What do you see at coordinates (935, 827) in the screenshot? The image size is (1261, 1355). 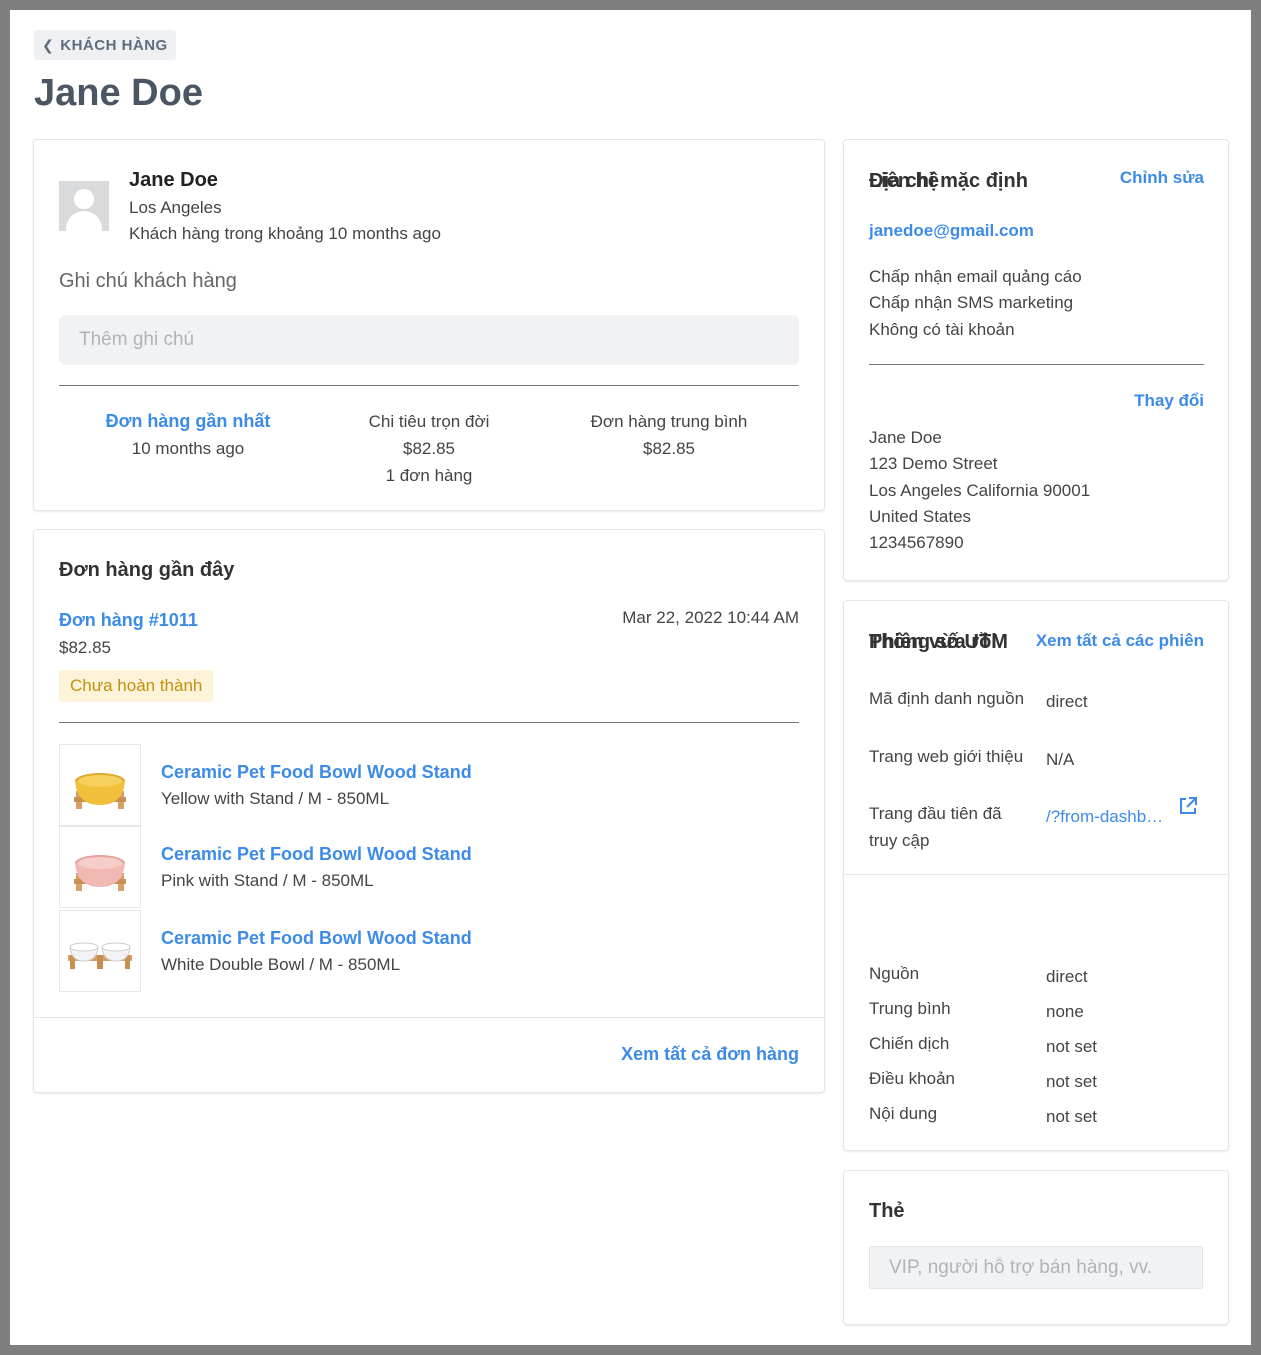 I see `landing-page-label: Trang đầu tiên đã truy cập` at bounding box center [935, 827].